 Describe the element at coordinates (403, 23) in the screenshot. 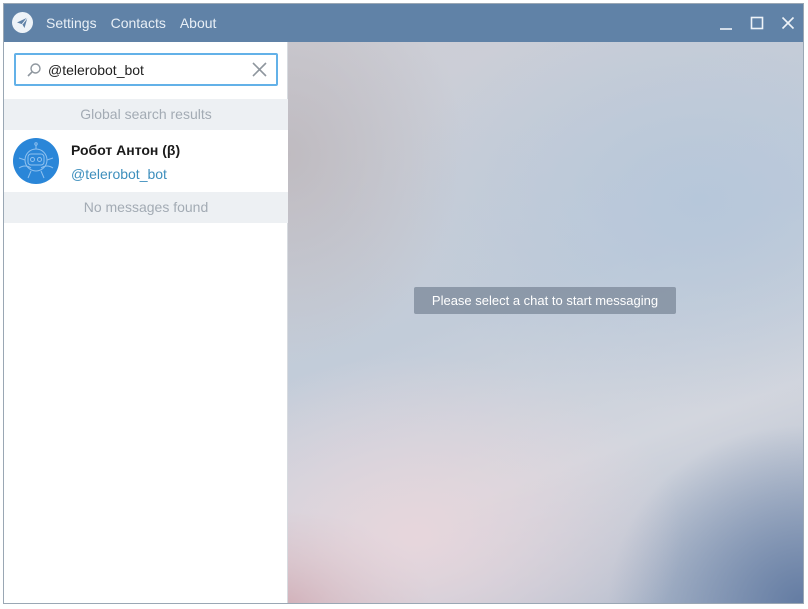

I see `title-bar: Settings Contacts About` at that location.